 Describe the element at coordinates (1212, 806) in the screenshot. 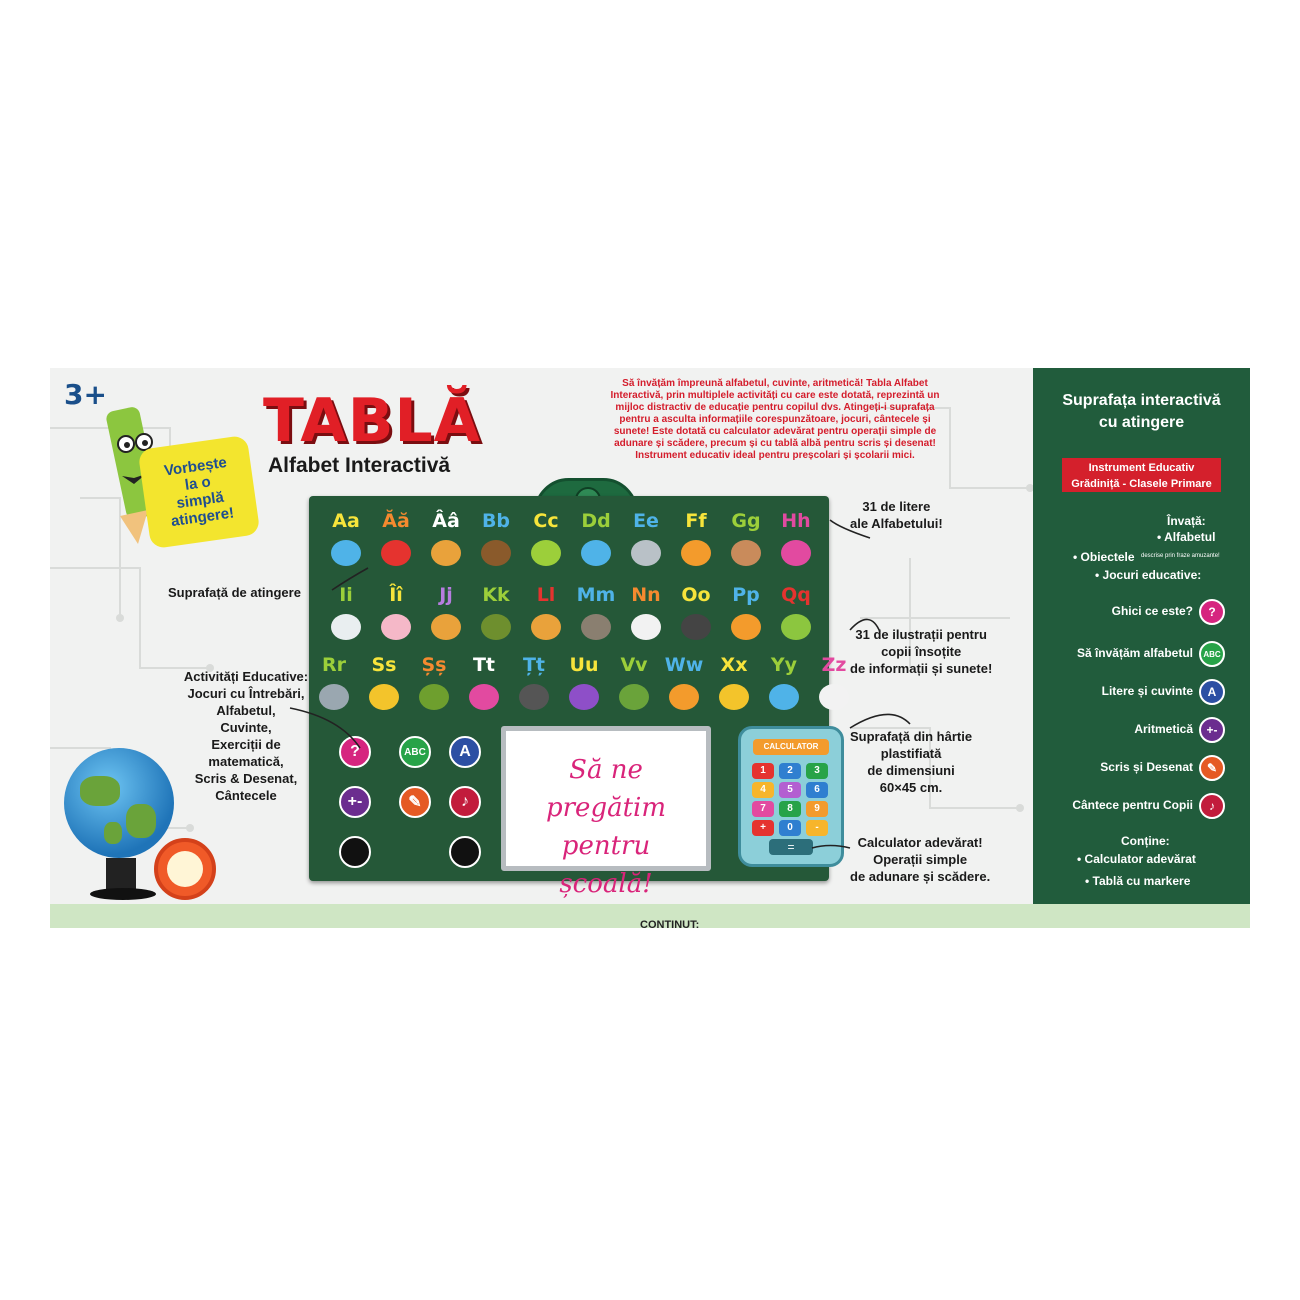

I see `mode-music-note-icon: ♪` at that location.